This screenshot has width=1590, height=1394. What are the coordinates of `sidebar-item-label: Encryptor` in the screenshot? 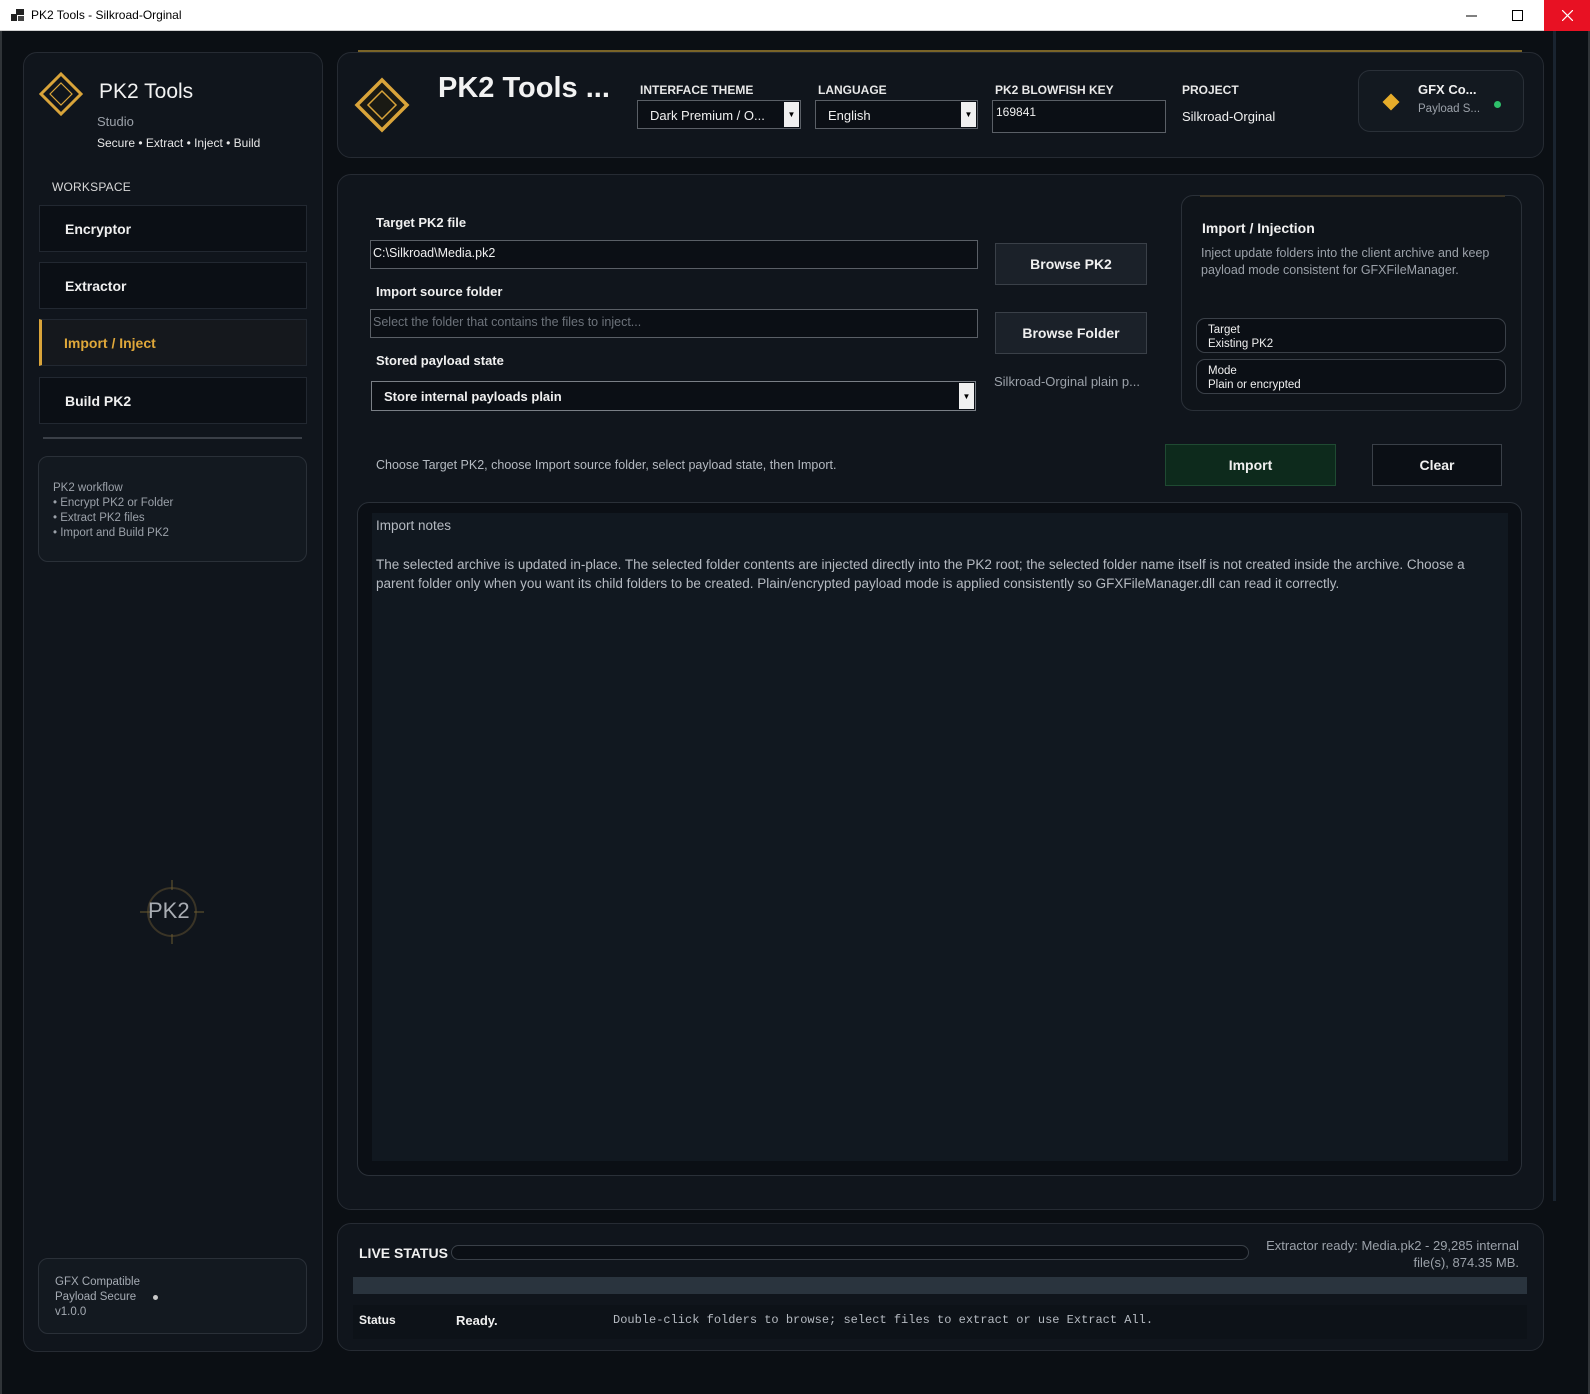 It's located at (98, 228).